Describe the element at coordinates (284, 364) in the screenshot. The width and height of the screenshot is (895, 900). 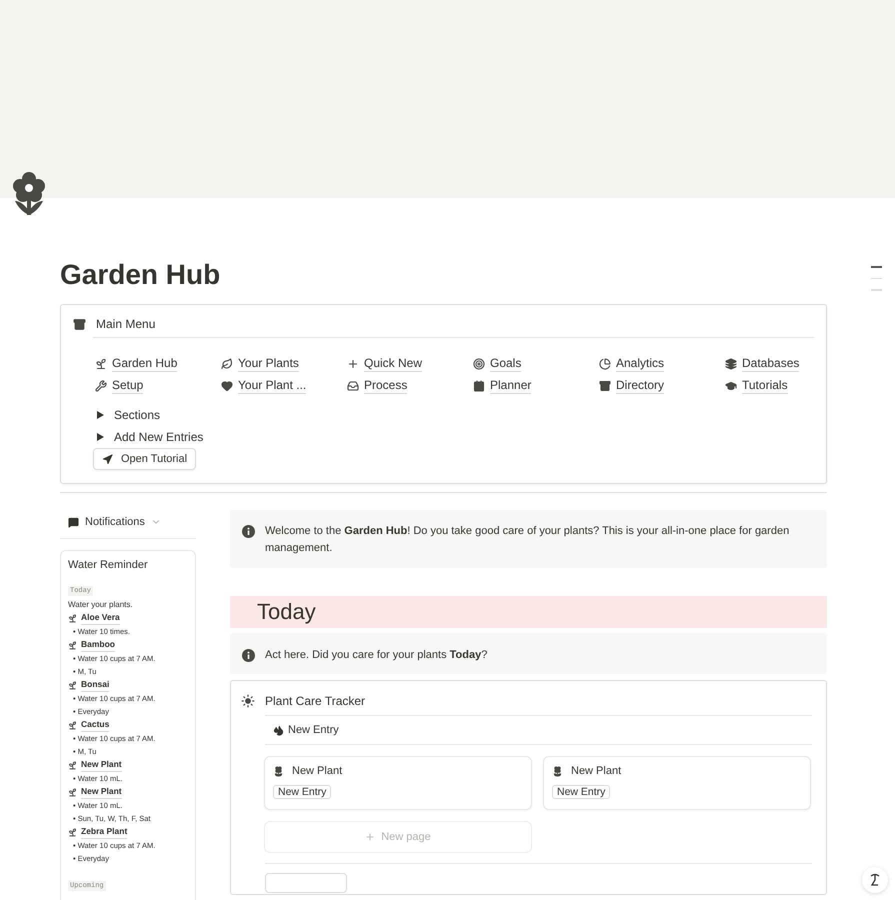
I see `menu-link: Your Plants` at that location.